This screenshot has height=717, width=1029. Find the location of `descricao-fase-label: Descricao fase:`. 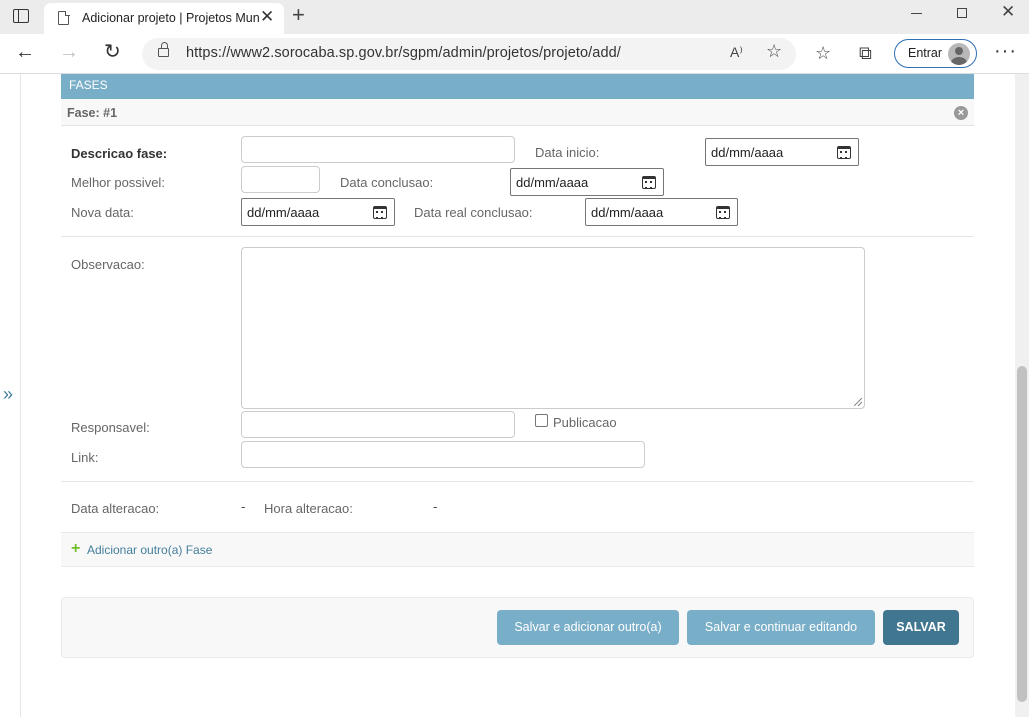

descricao-fase-label: Descricao fase: is located at coordinates (119, 153).